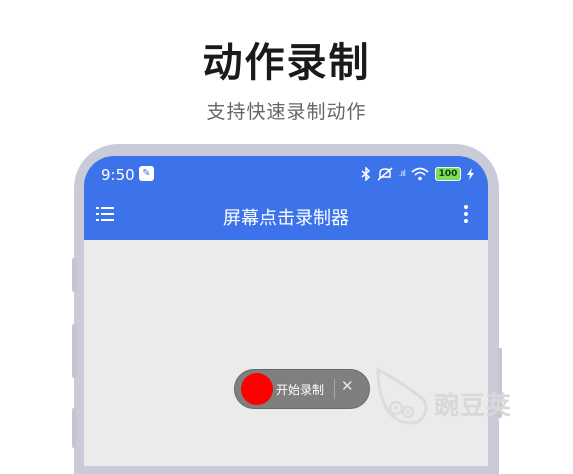  What do you see at coordinates (286, 63) in the screenshot?
I see `headline: 动作录制` at bounding box center [286, 63].